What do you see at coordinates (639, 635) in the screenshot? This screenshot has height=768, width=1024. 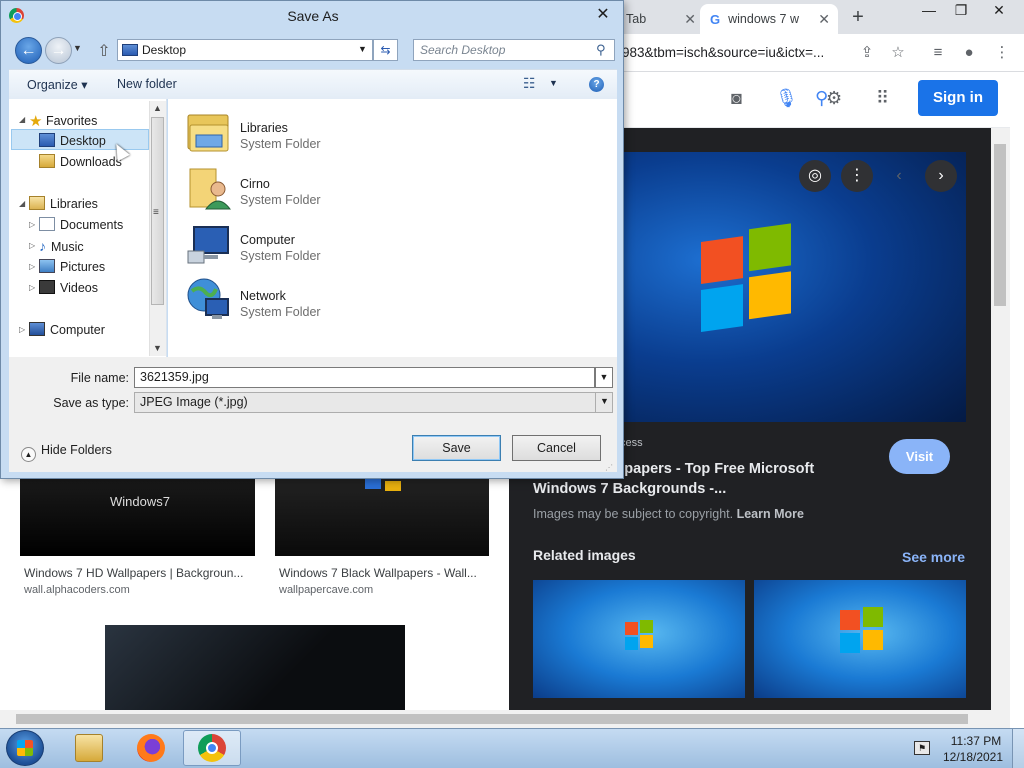 I see `windows-logo-icon` at bounding box center [639, 635].